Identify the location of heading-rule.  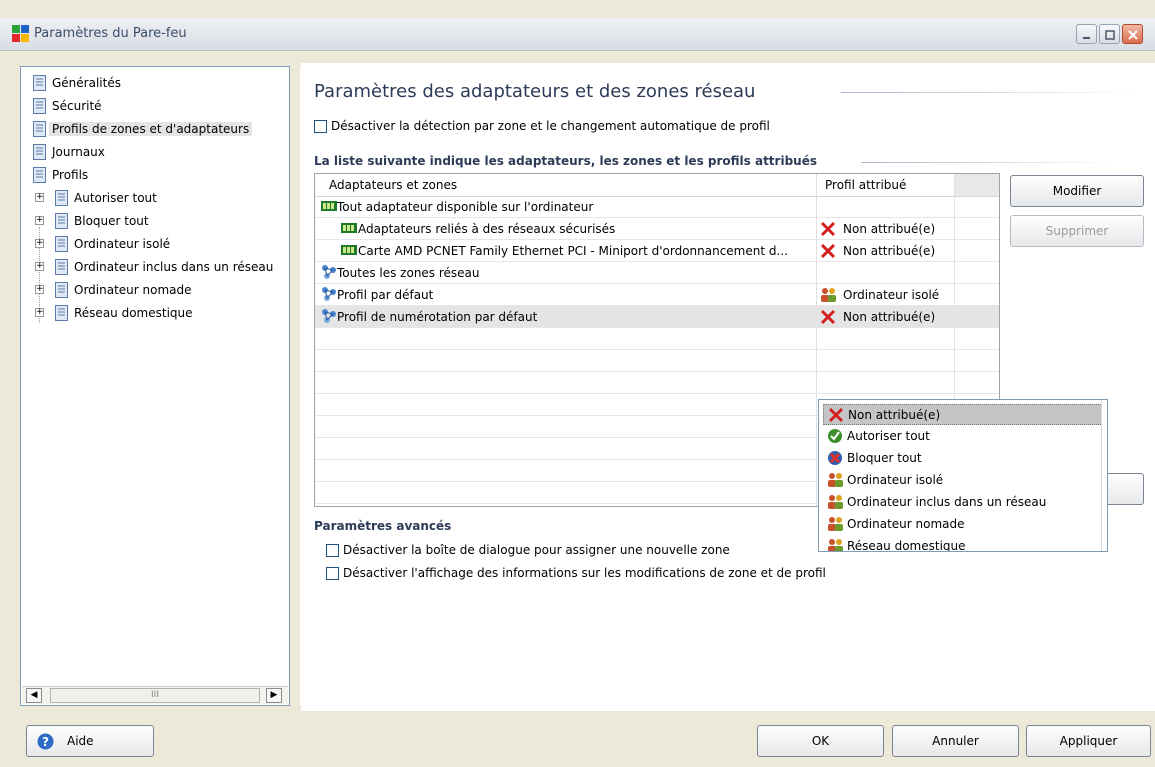
(991, 92).